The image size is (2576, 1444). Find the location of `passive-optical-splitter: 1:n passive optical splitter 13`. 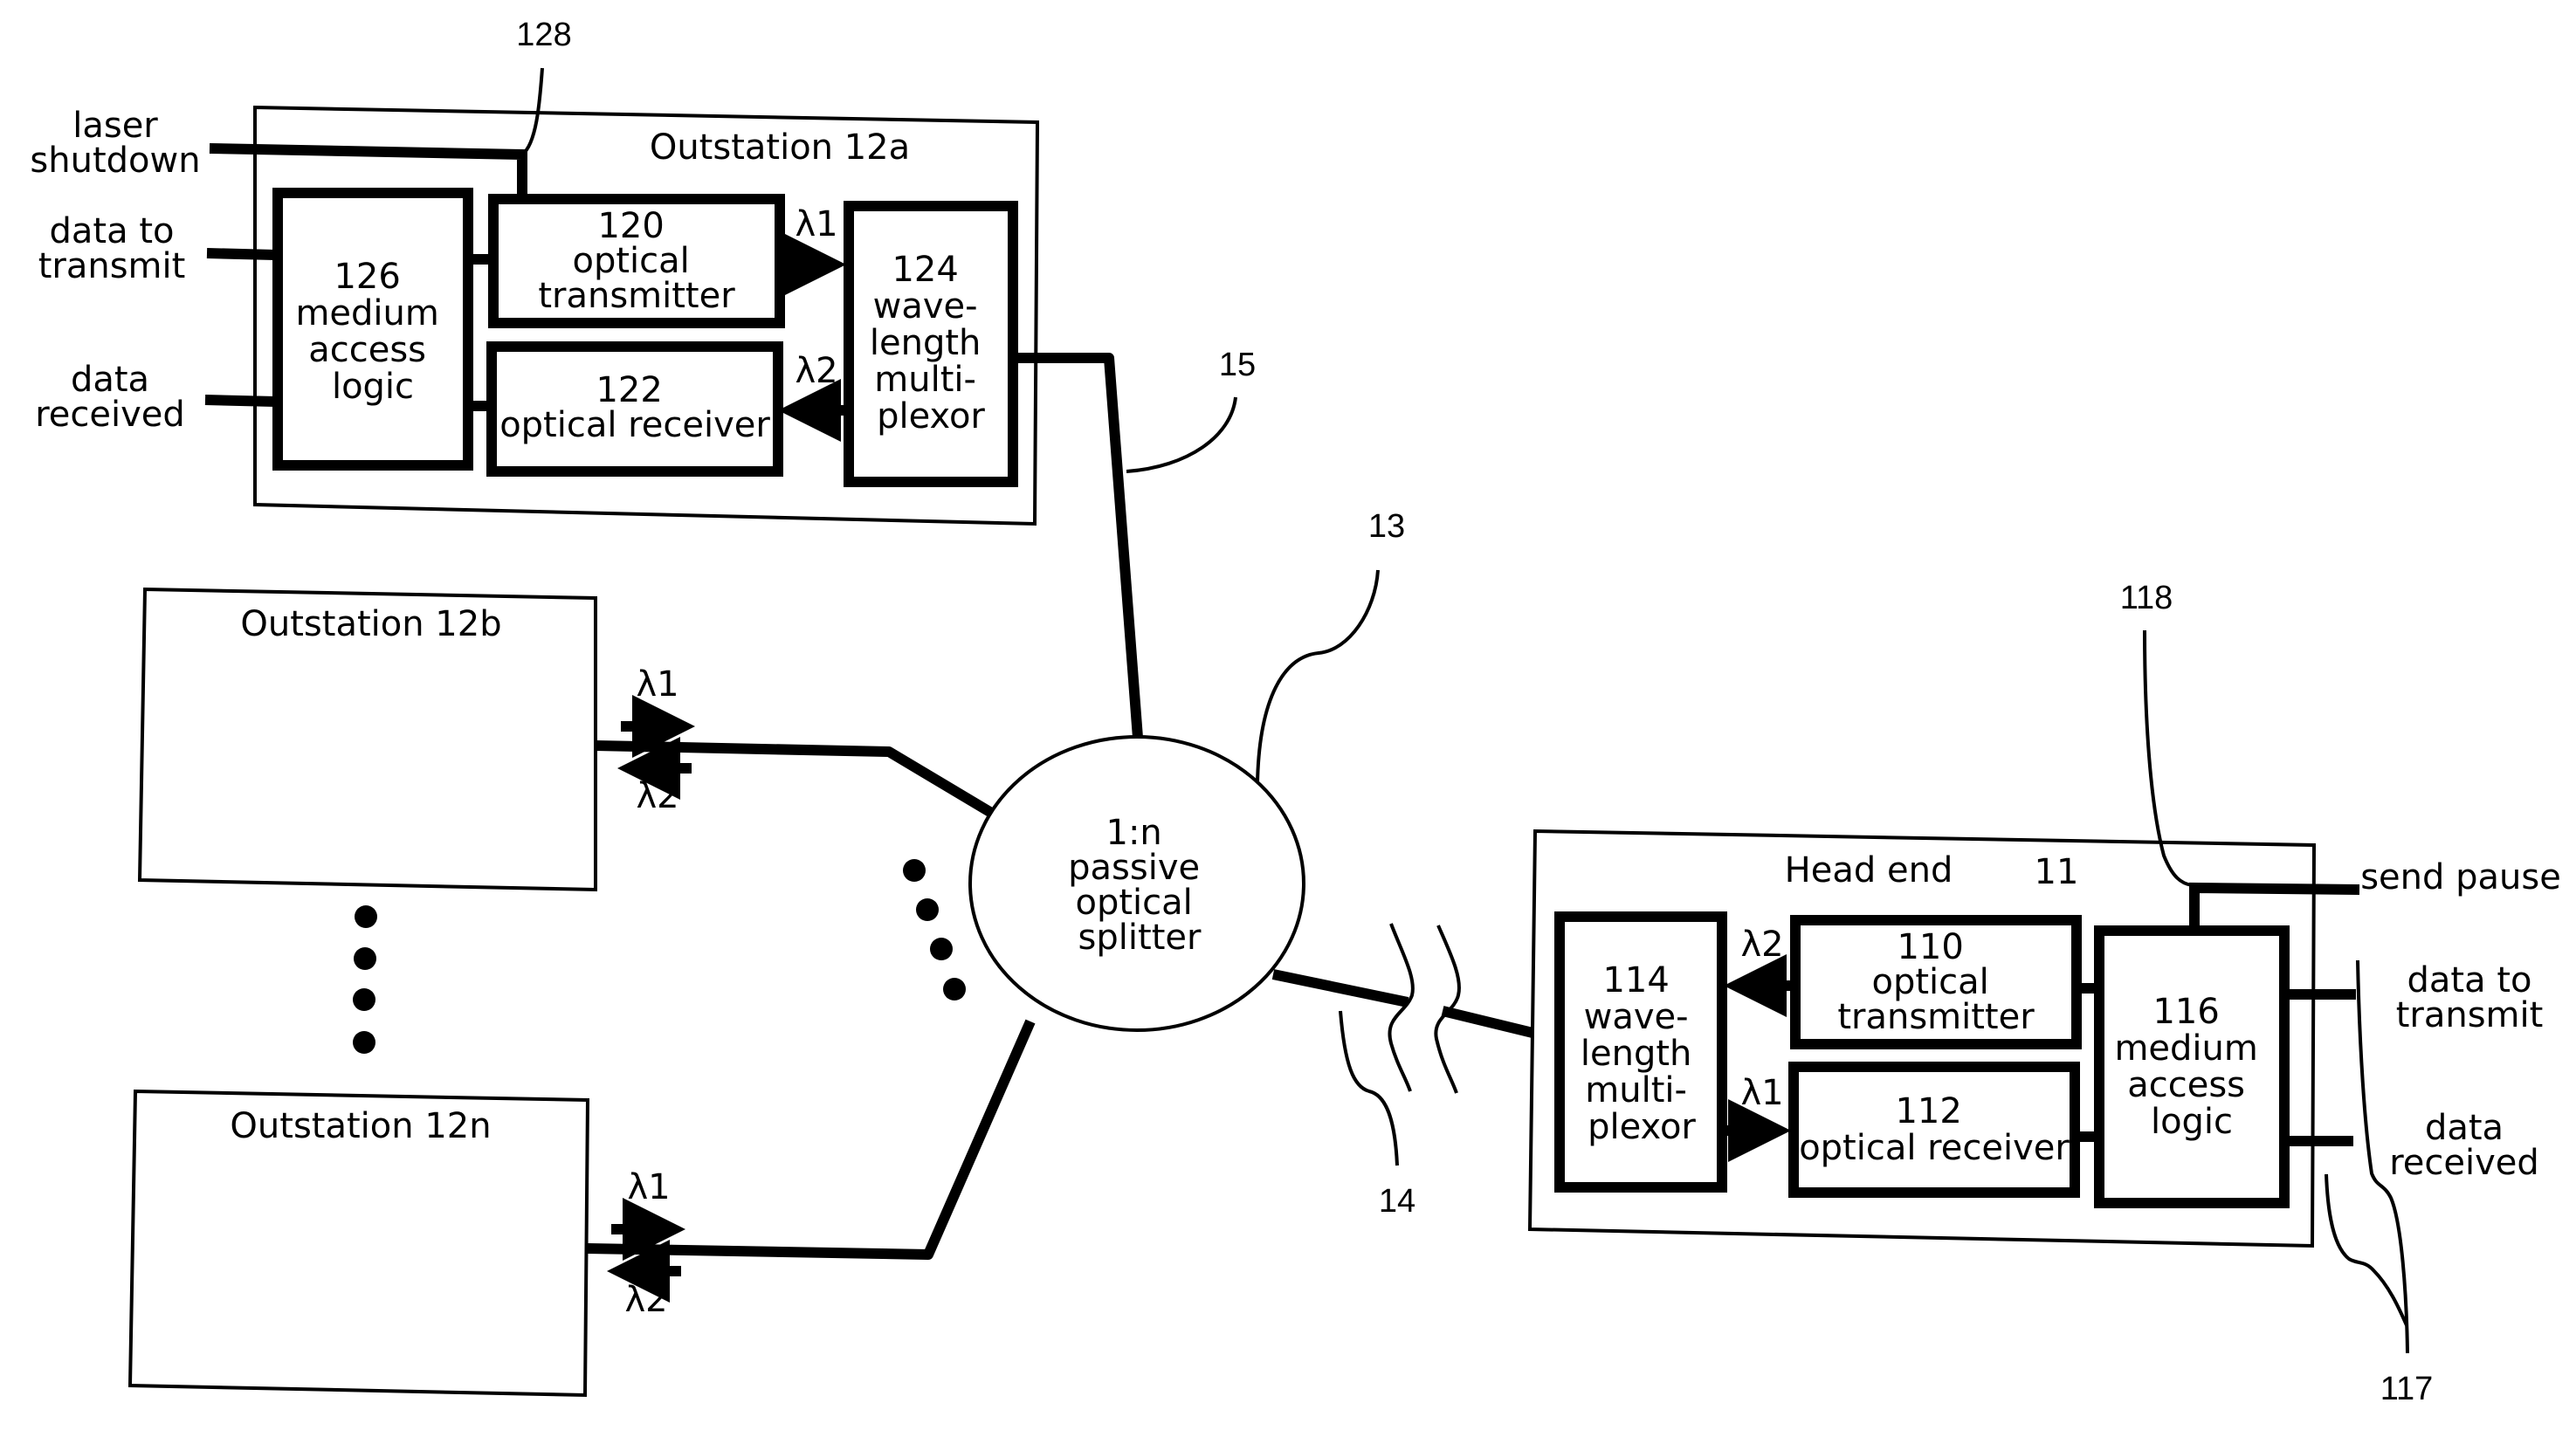

passive-optical-splitter: 1:n passive optical splitter 13 is located at coordinates (1186, 770).